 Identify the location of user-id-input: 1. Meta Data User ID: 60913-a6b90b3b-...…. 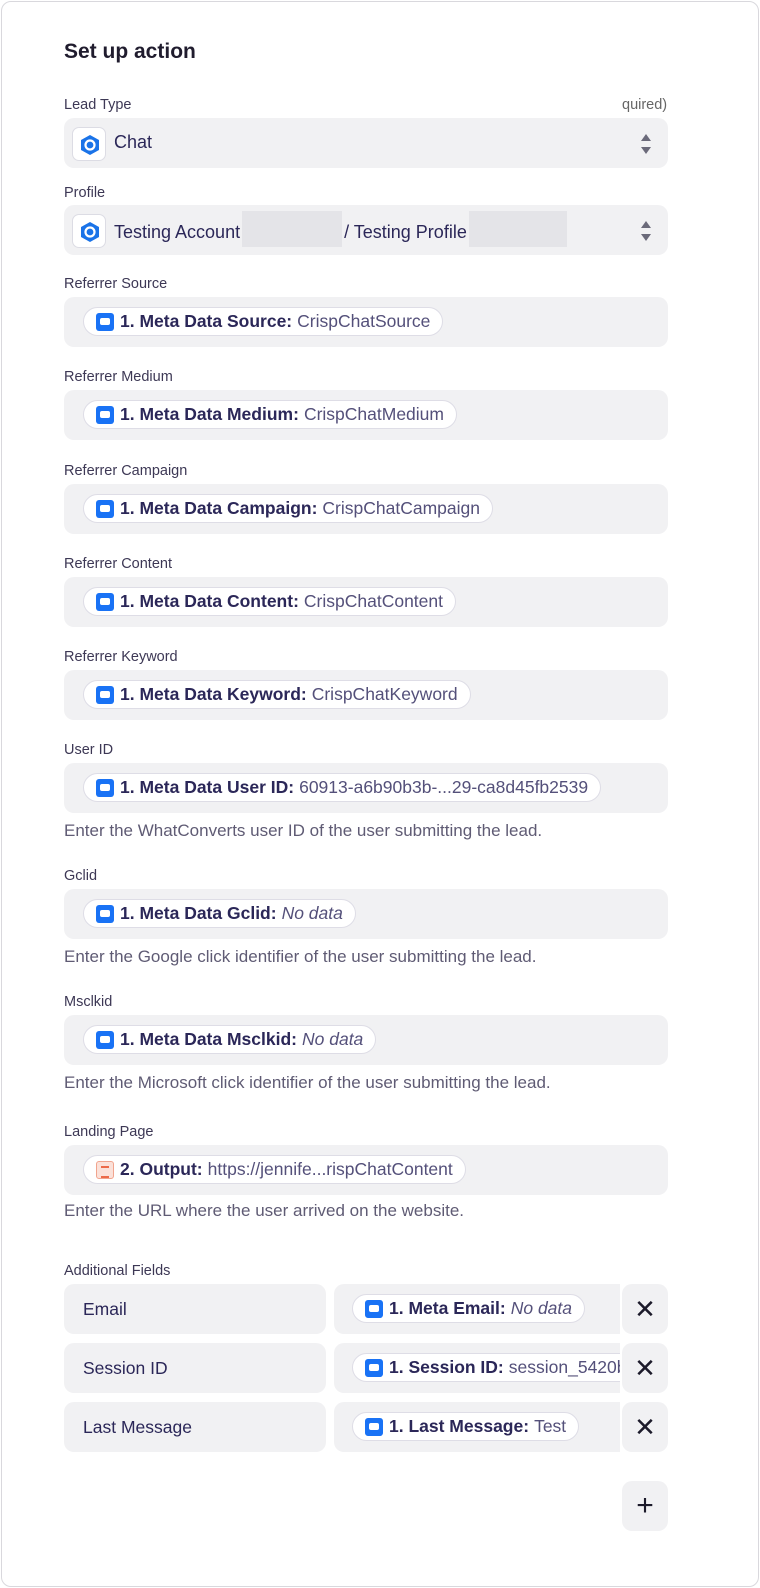
(366, 788).